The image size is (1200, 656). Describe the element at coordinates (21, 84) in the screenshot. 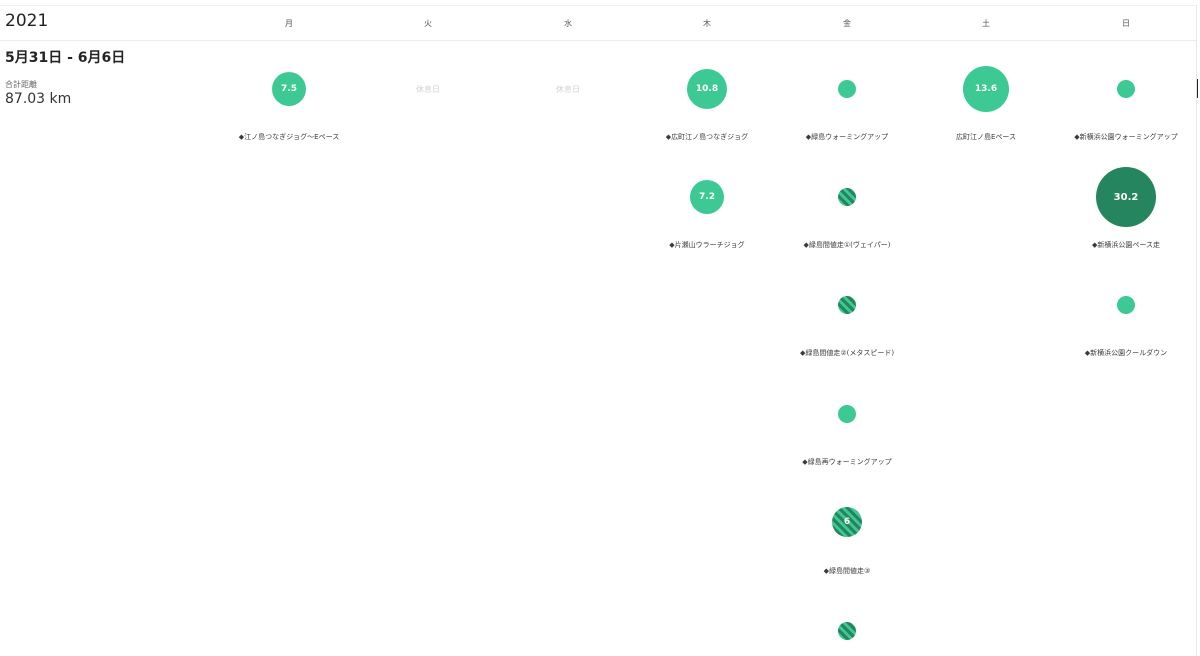

I see `total-distance-label: 合計距離` at that location.